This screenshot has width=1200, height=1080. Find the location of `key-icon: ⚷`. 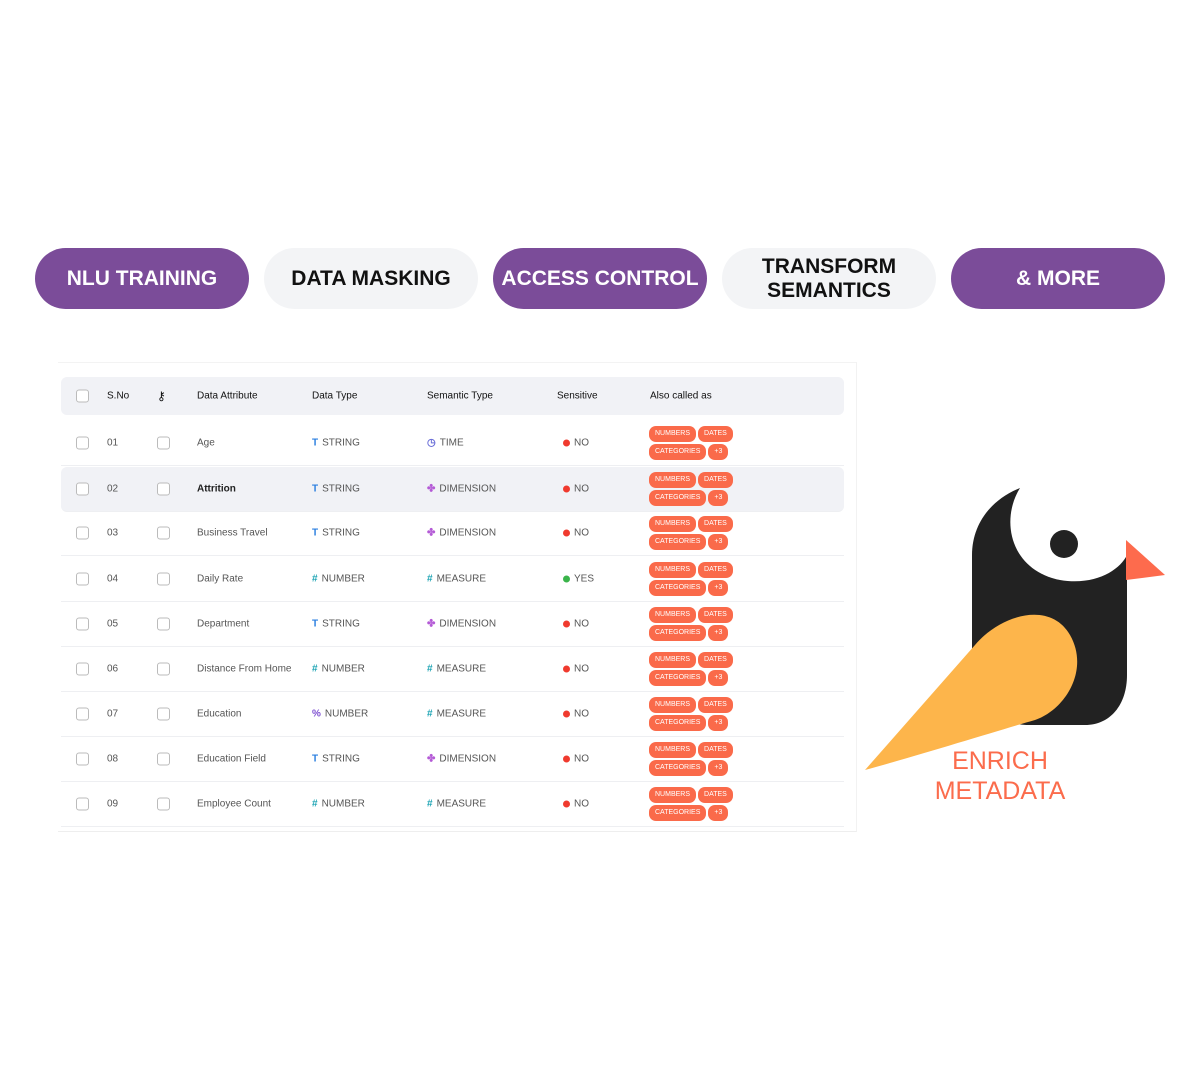

key-icon: ⚷ is located at coordinates (161, 396).